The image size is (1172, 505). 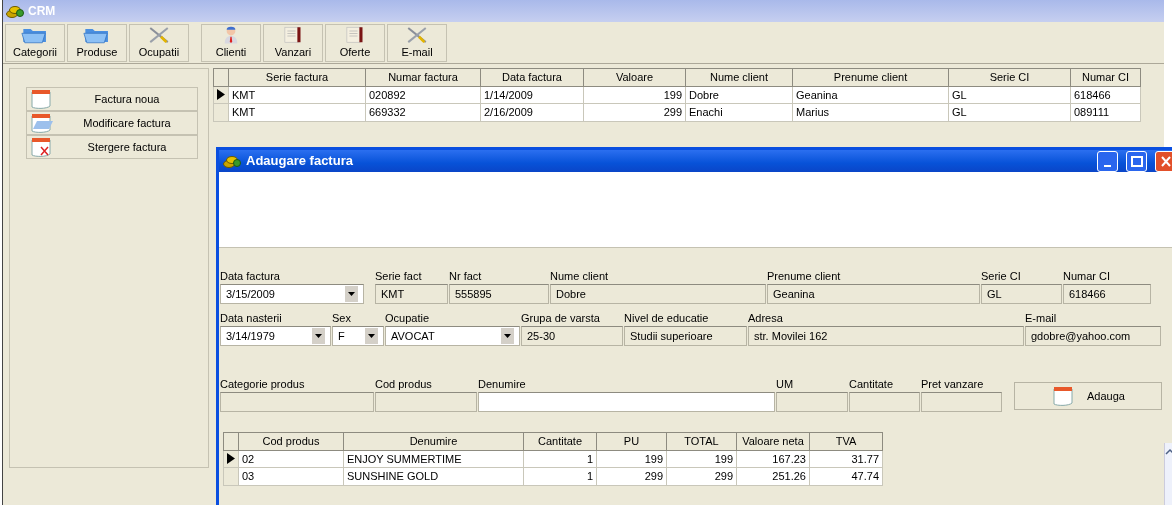 I want to click on column-header: TVA, so click(x=846, y=441).